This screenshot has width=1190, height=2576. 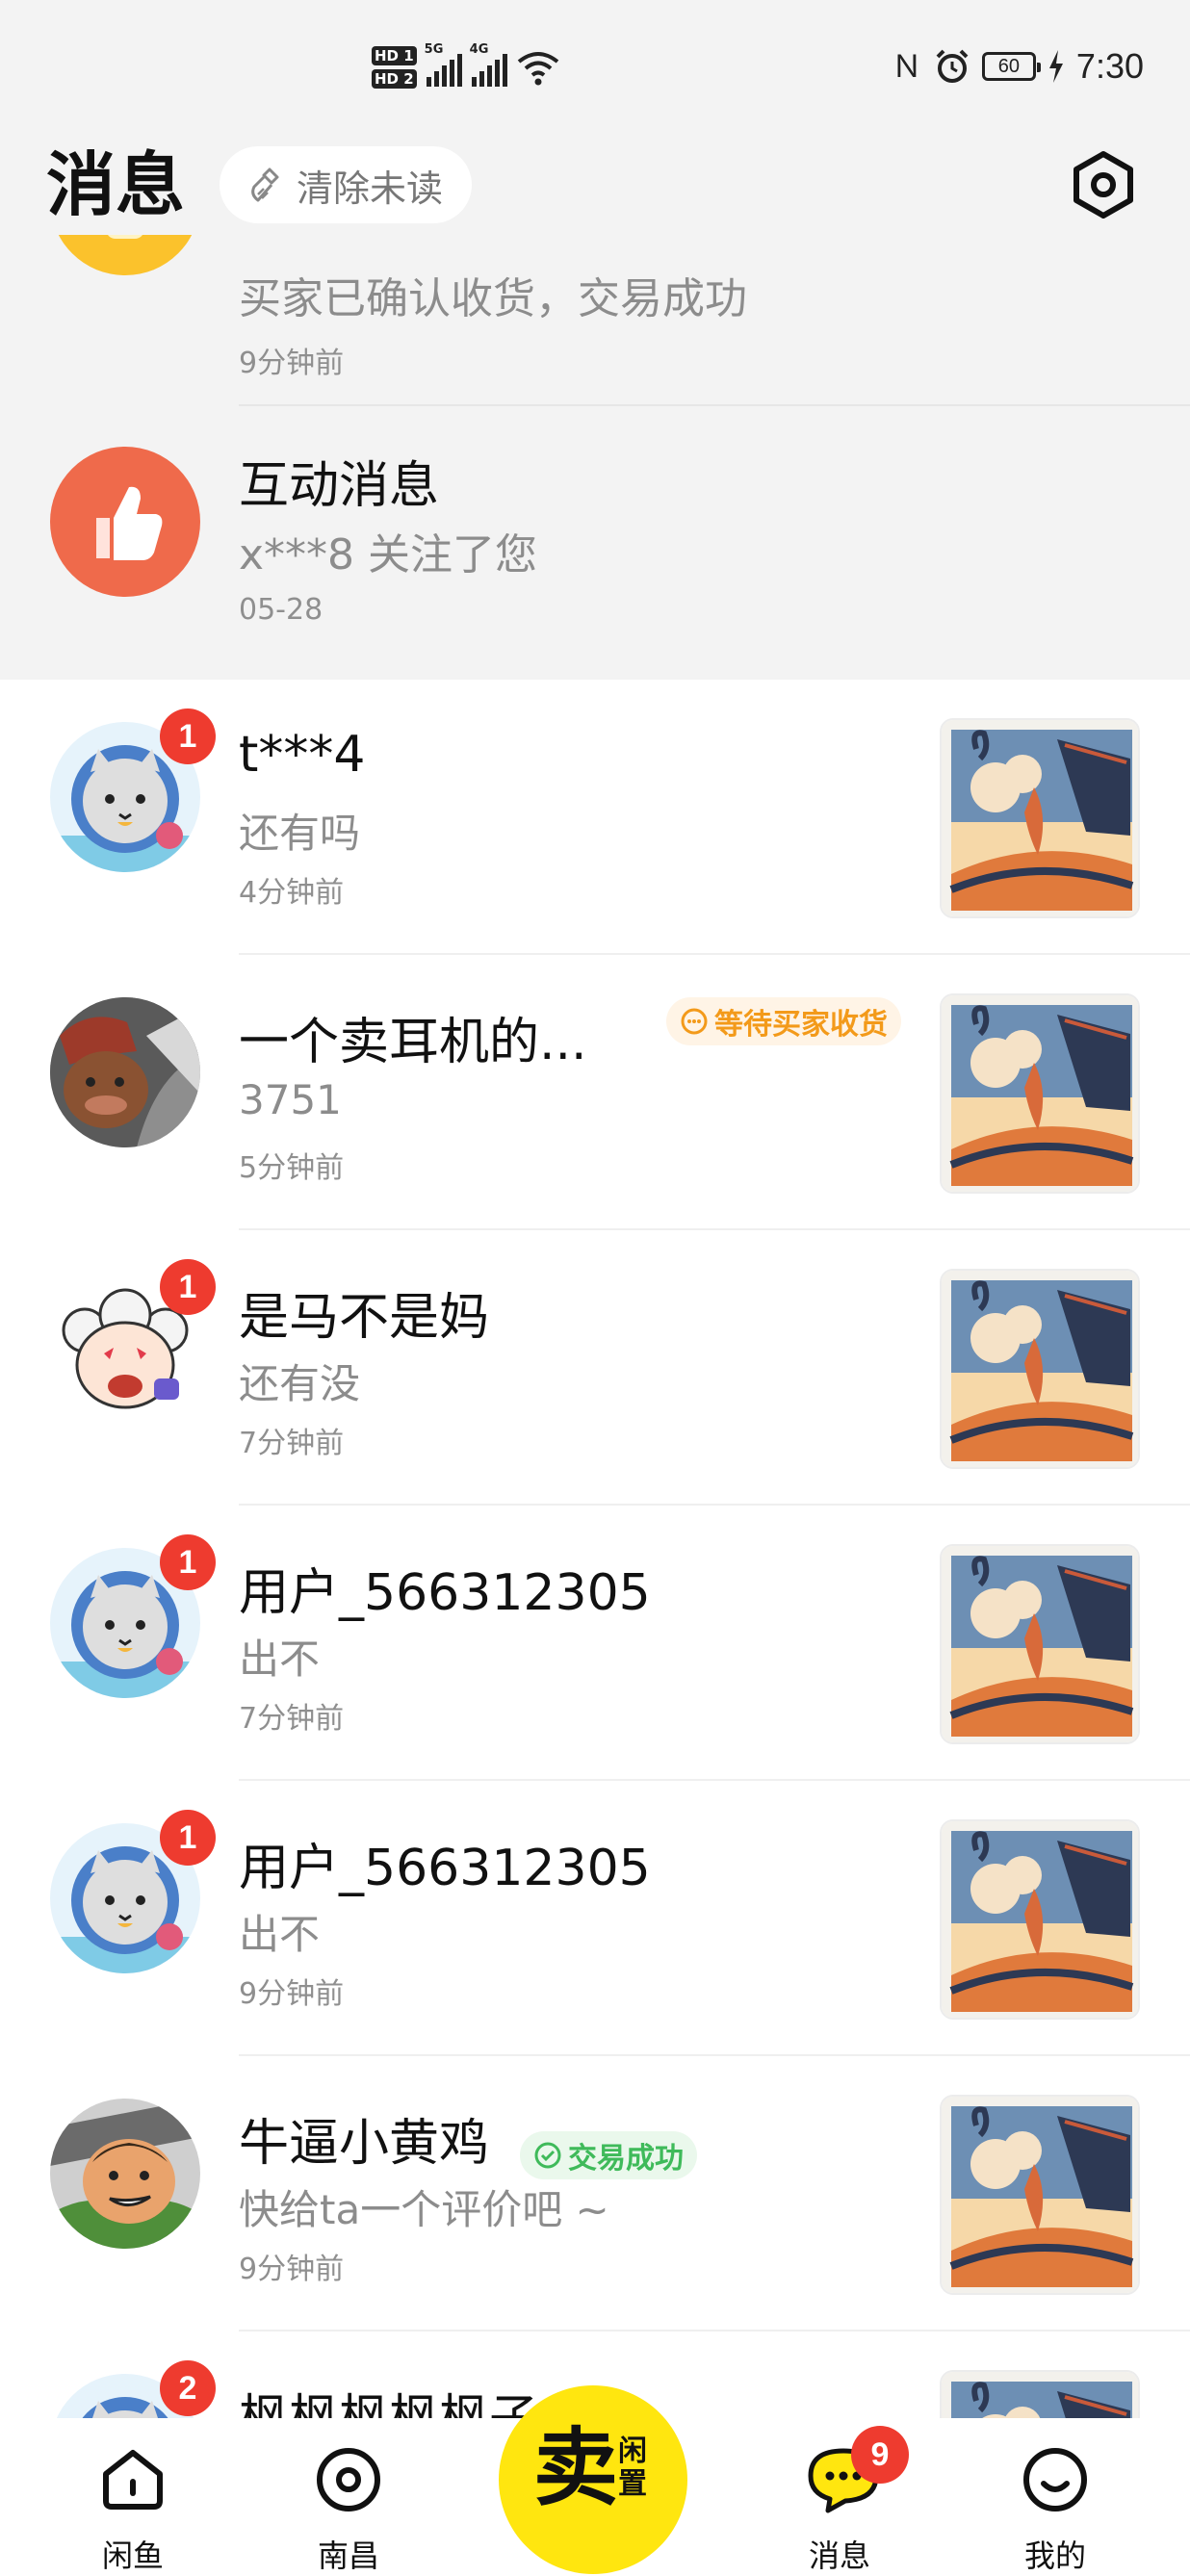 What do you see at coordinates (348, 2556) in the screenshot?
I see `tab-city-label: 南昌` at bounding box center [348, 2556].